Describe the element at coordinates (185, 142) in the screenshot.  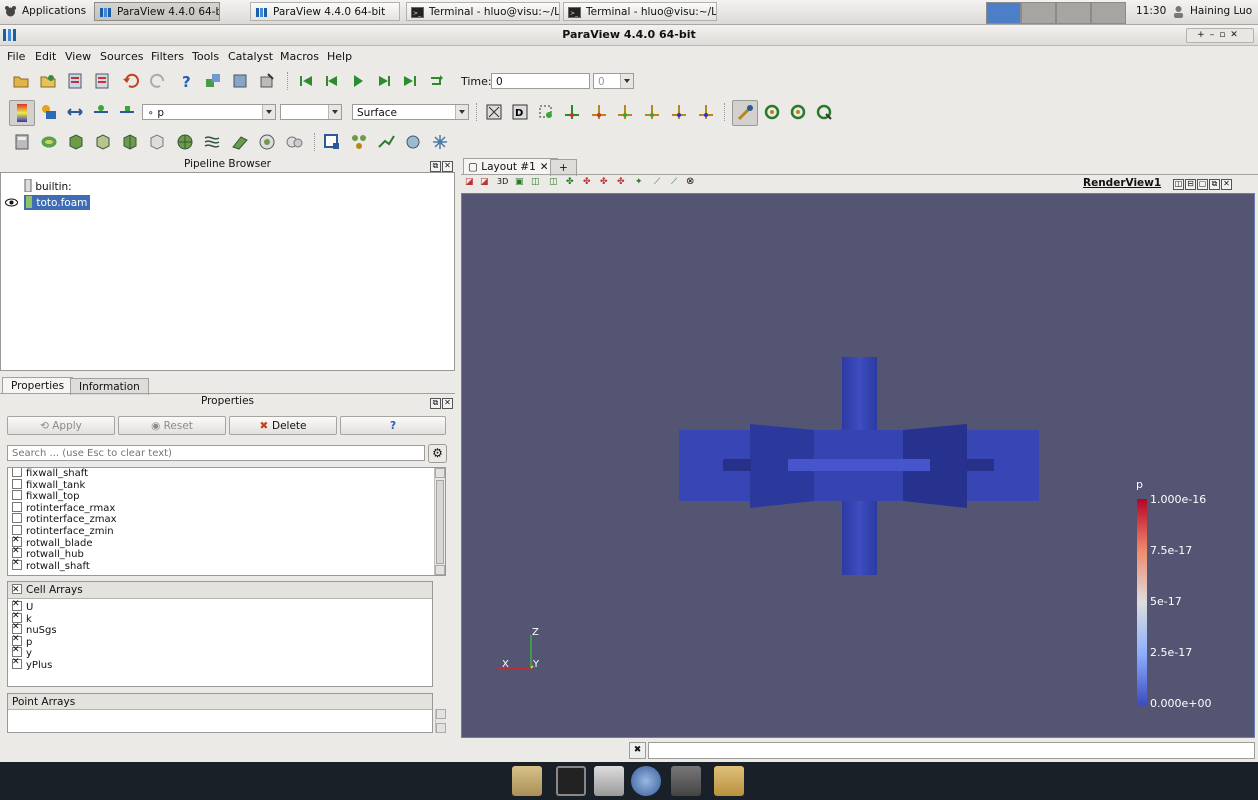
I see `glyph-icon` at that location.